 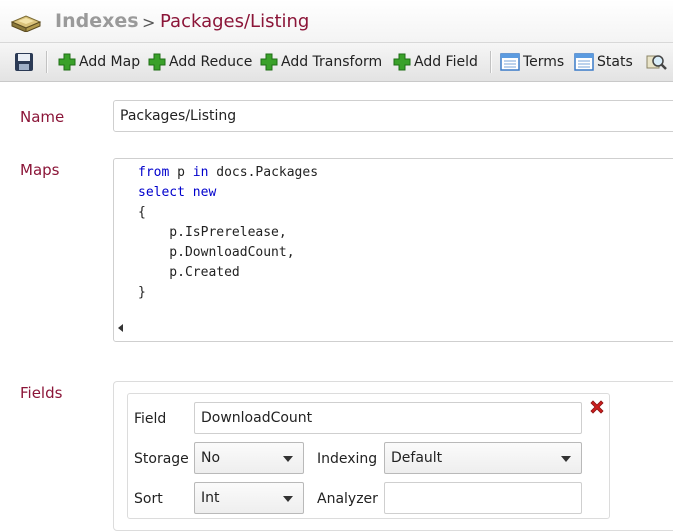 I want to click on remove-field-icon, so click(x=597, y=407).